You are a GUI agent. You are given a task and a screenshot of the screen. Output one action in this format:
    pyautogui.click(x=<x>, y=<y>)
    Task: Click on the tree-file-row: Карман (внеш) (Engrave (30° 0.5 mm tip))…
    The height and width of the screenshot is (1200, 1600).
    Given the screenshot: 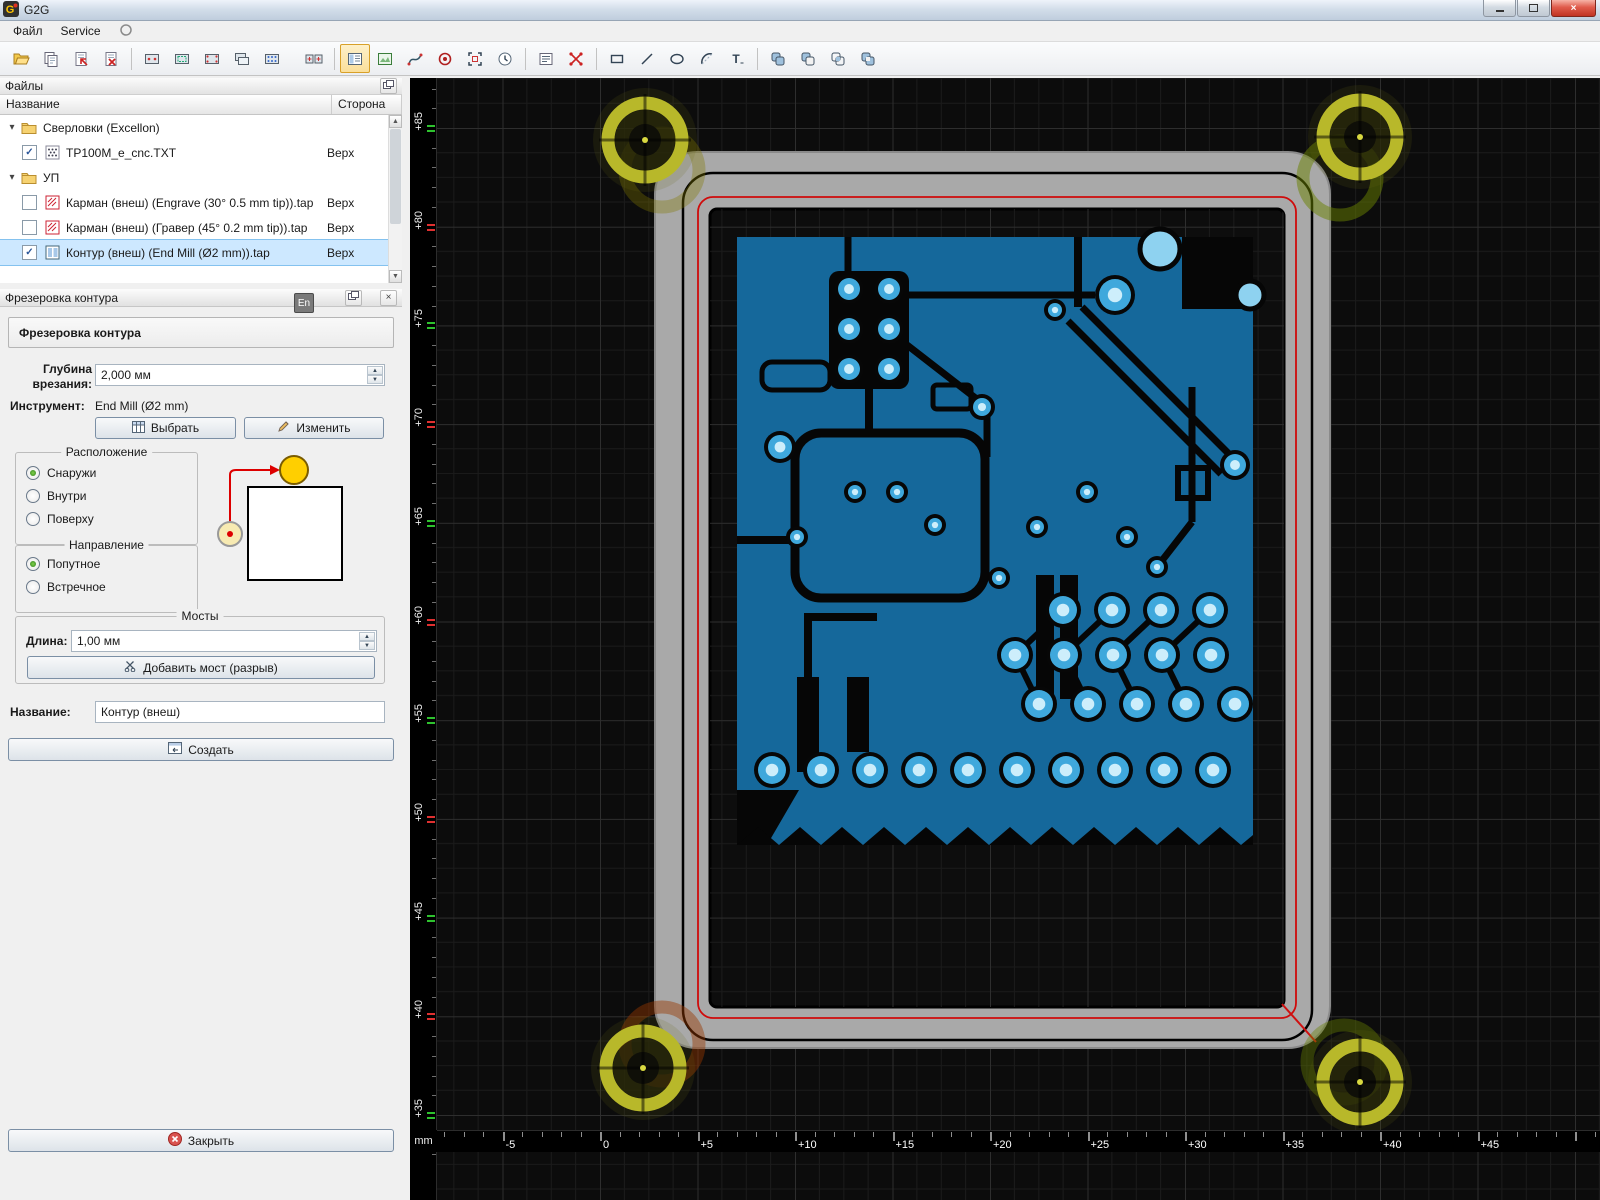 What is the action you would take?
    pyautogui.click(x=194, y=202)
    